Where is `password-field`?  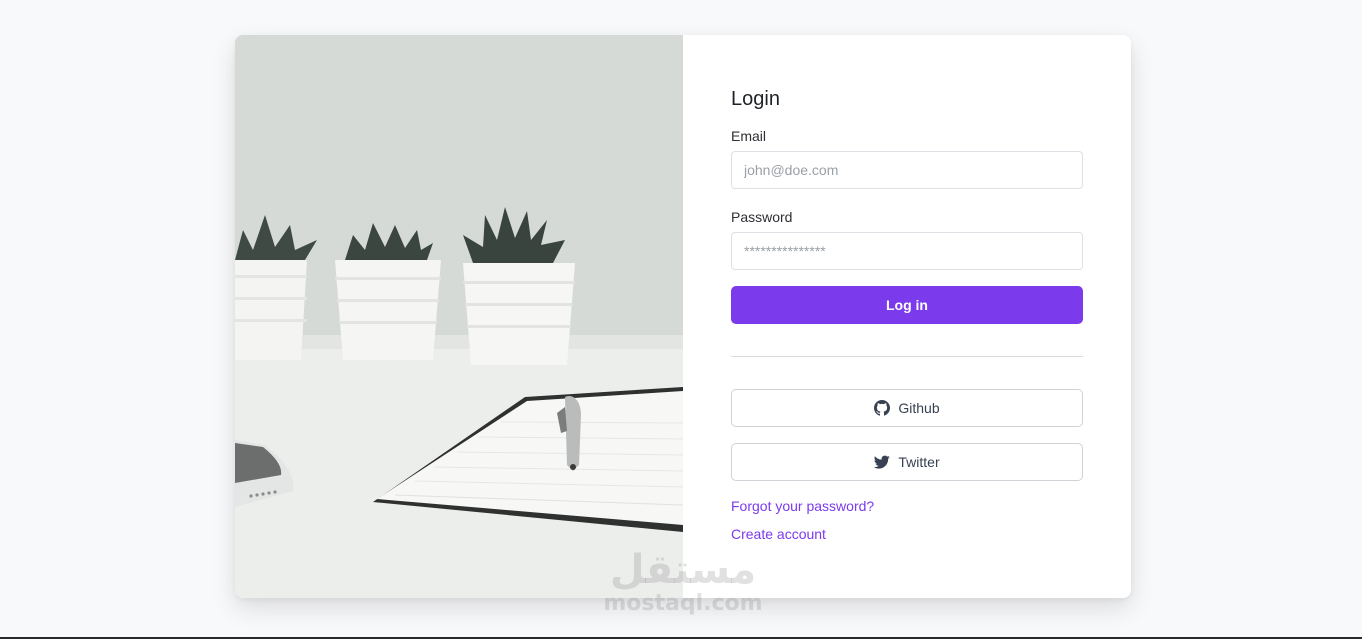 password-field is located at coordinates (907, 251).